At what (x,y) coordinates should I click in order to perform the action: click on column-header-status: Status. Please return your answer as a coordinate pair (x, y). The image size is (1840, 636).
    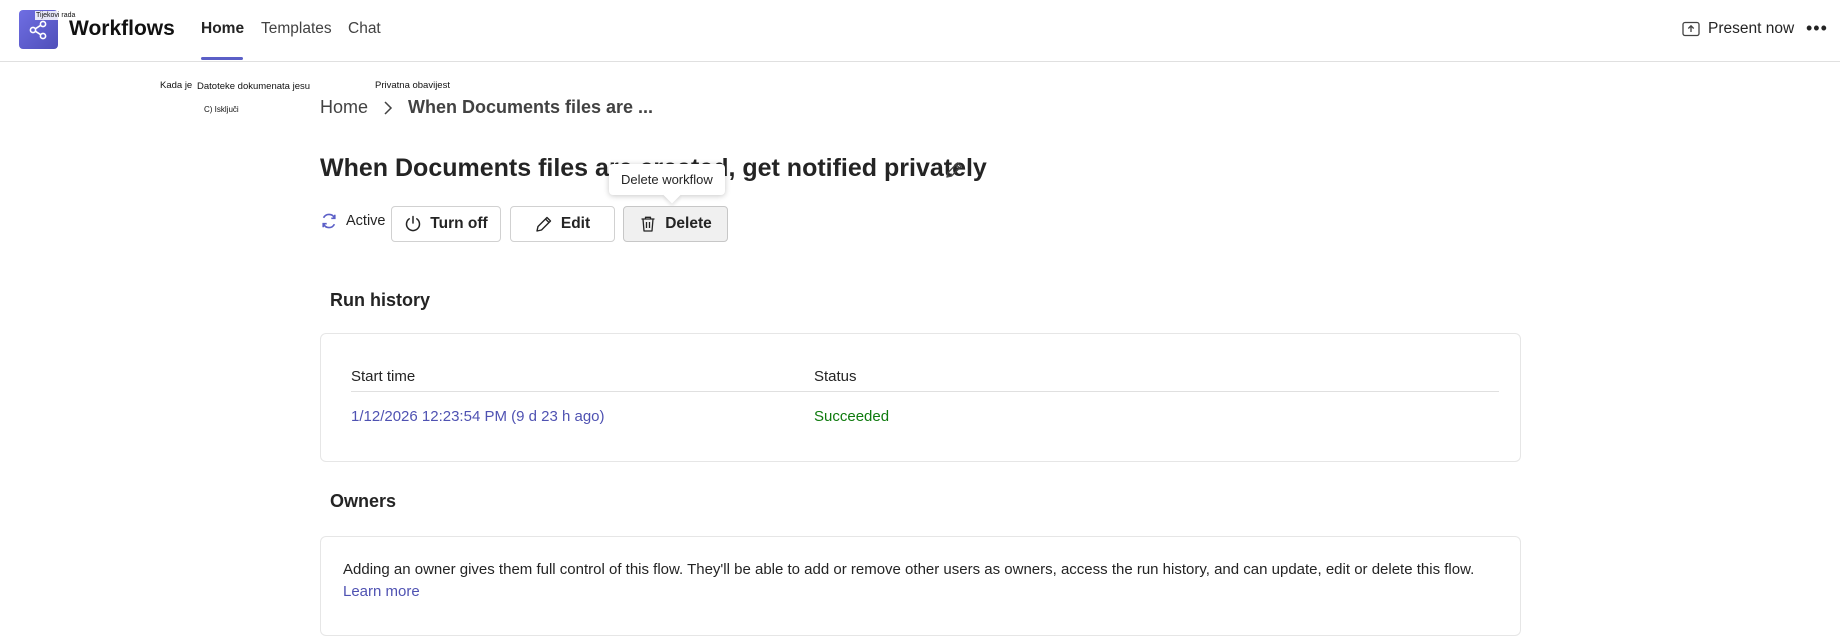
    Looking at the image, I should click on (835, 376).